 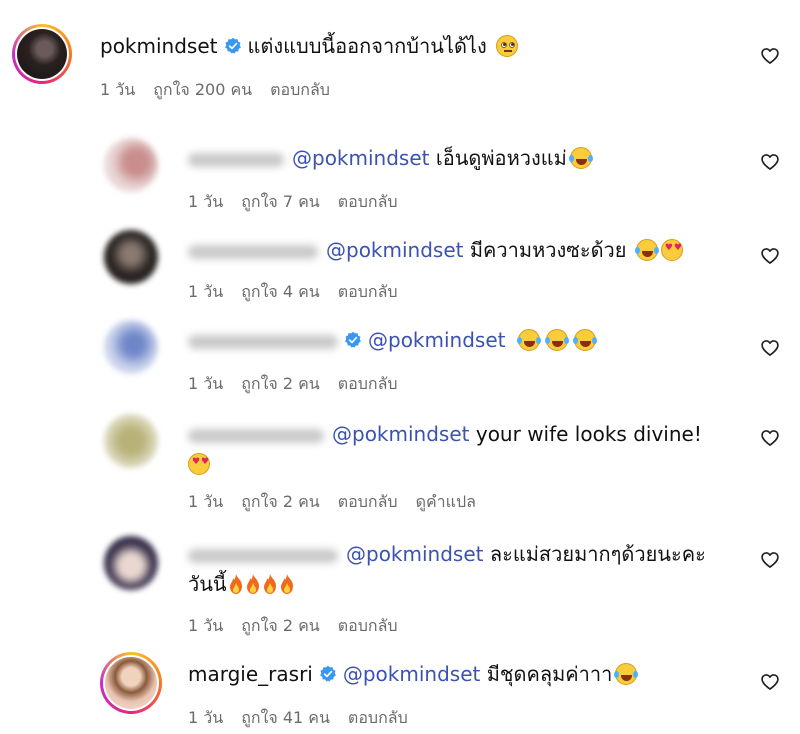 I want to click on comment-text: มีความหวงซะด้วย, so click(x=548, y=250).